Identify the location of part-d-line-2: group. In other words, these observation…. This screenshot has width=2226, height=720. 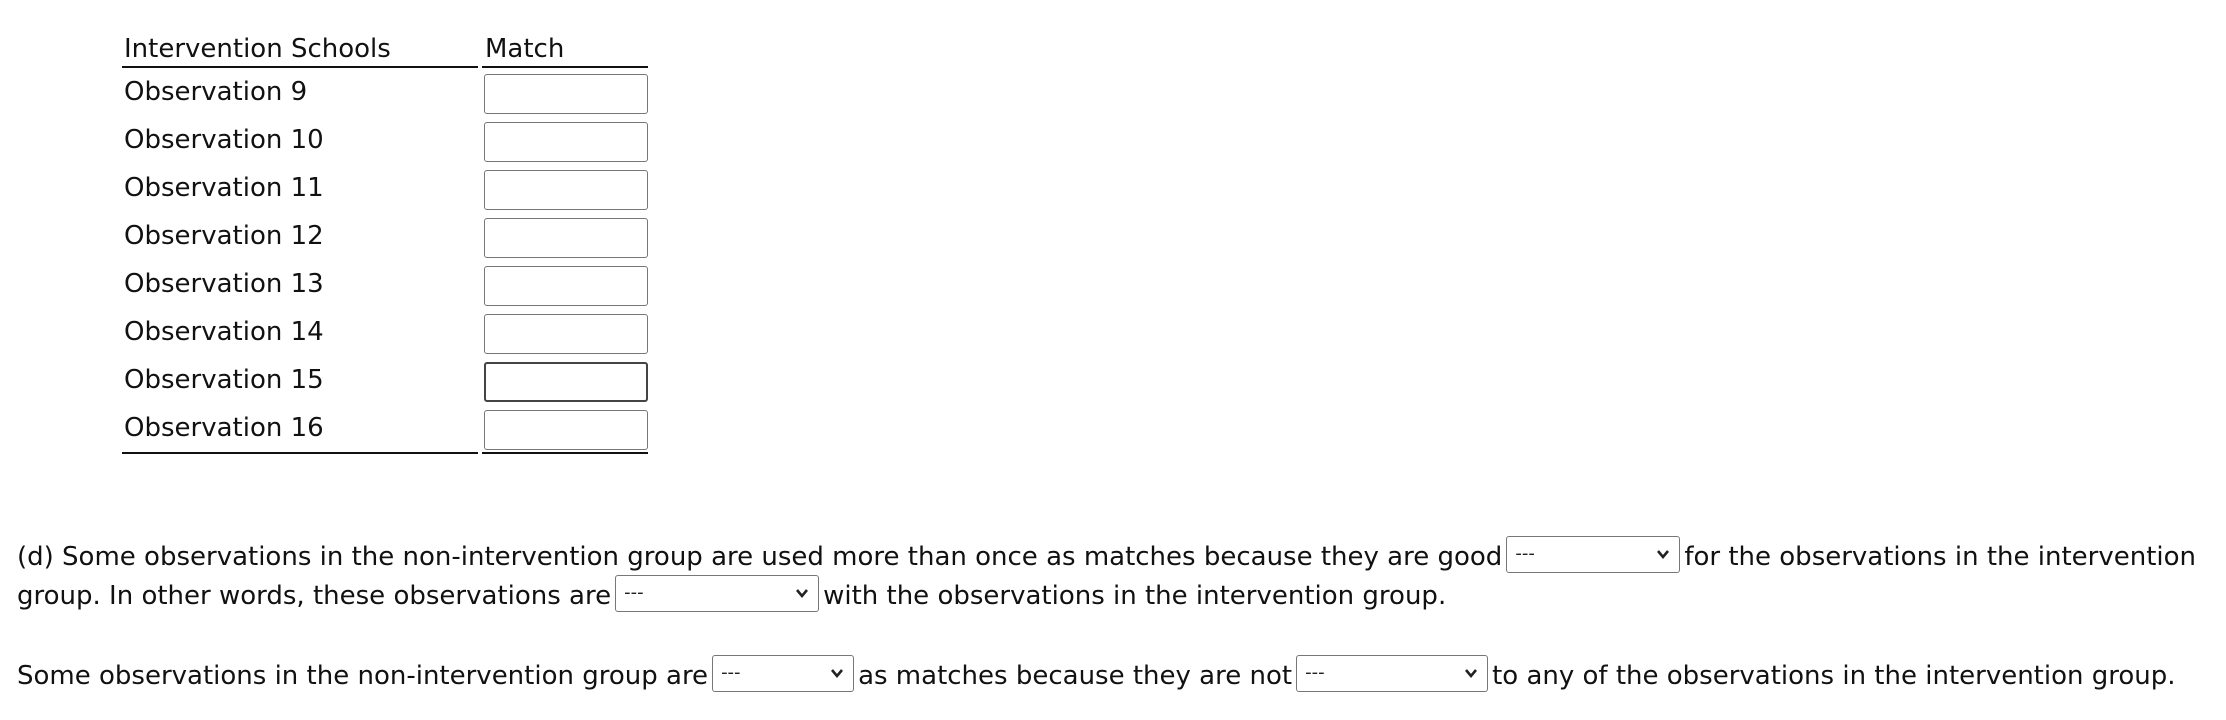
(732, 595).